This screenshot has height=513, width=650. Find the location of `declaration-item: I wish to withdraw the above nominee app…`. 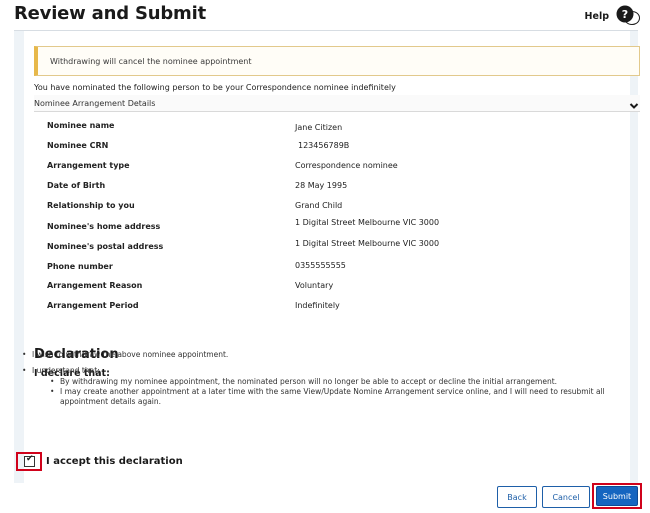

declaration-item: I wish to withdraw the above nominee app… is located at coordinates (317, 355).